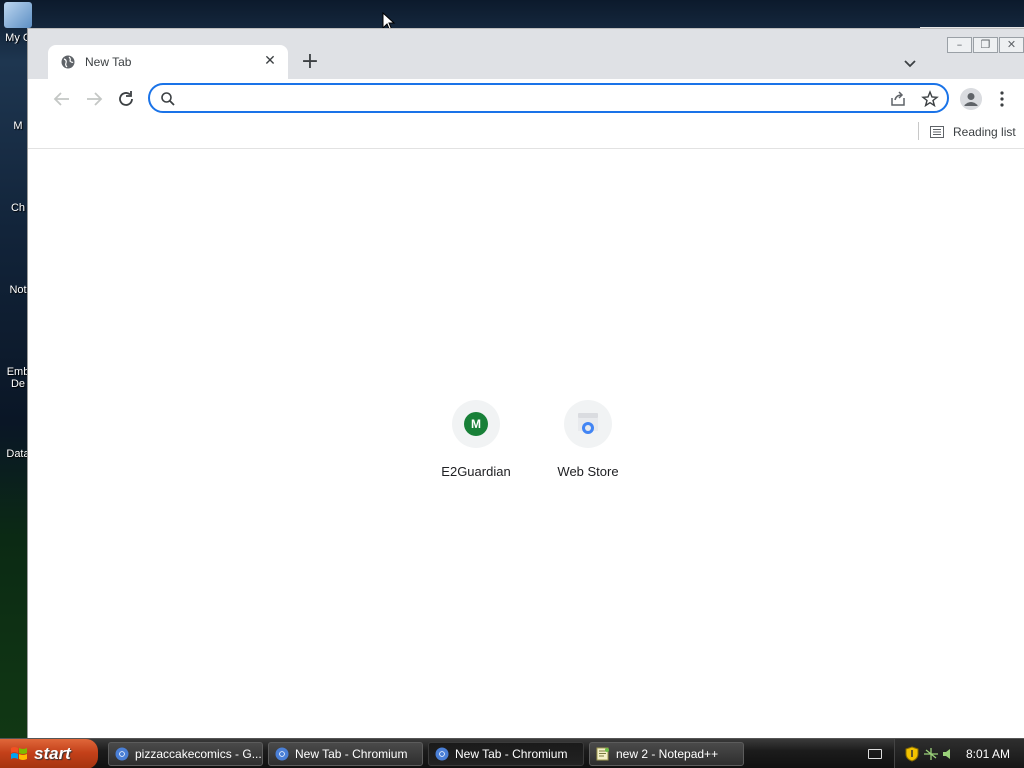 The width and height of the screenshot is (1024, 768). I want to click on taskbar-item-label: new 2 - Notepad++, so click(667, 754).